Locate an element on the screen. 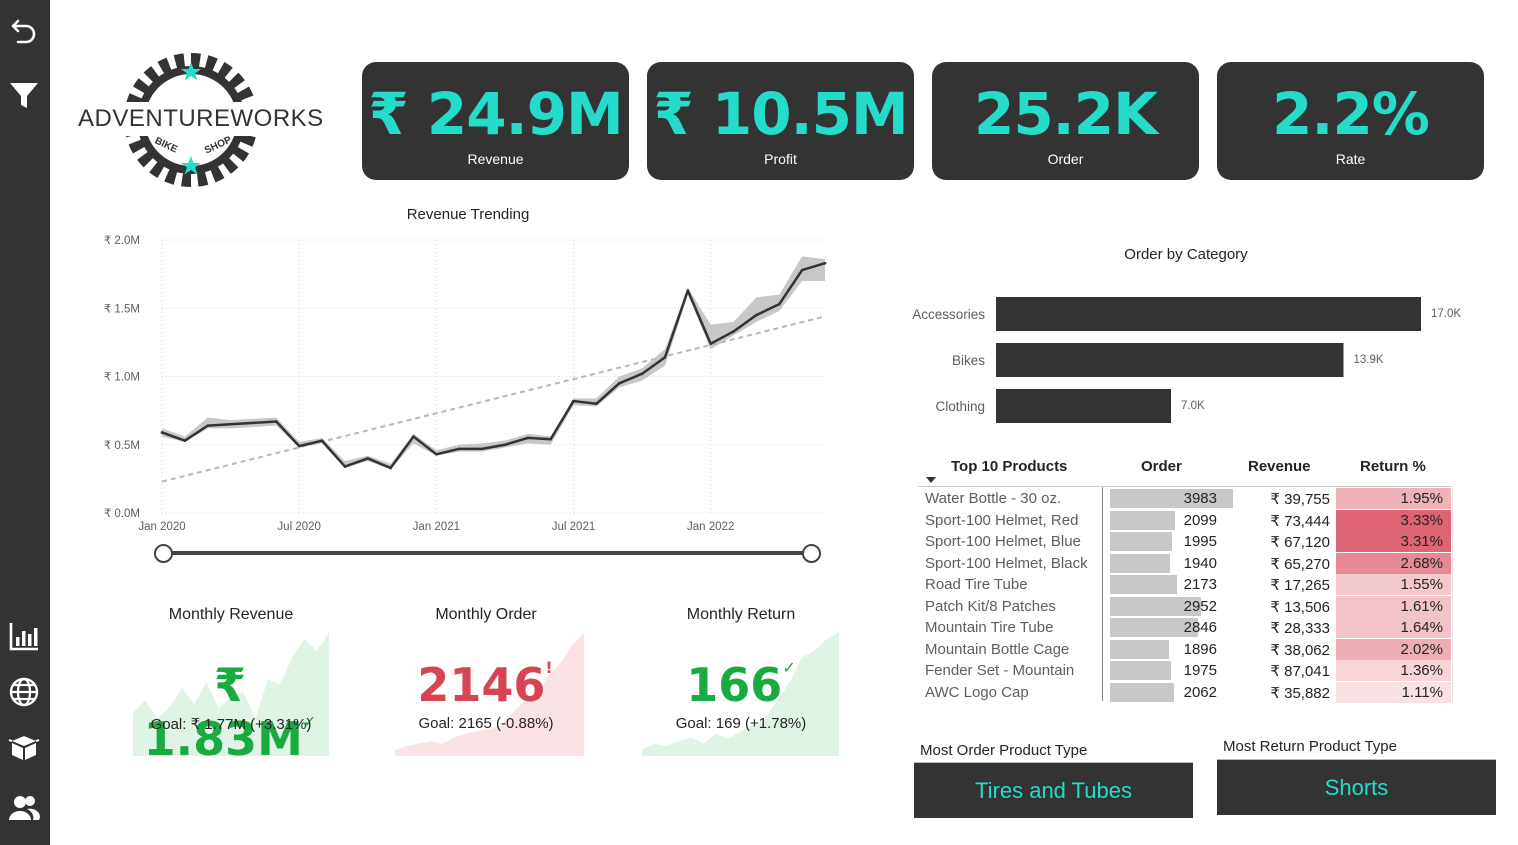 This screenshot has width=1518, height=845. return-rate-cell: 2.02% is located at coordinates (1393, 649).